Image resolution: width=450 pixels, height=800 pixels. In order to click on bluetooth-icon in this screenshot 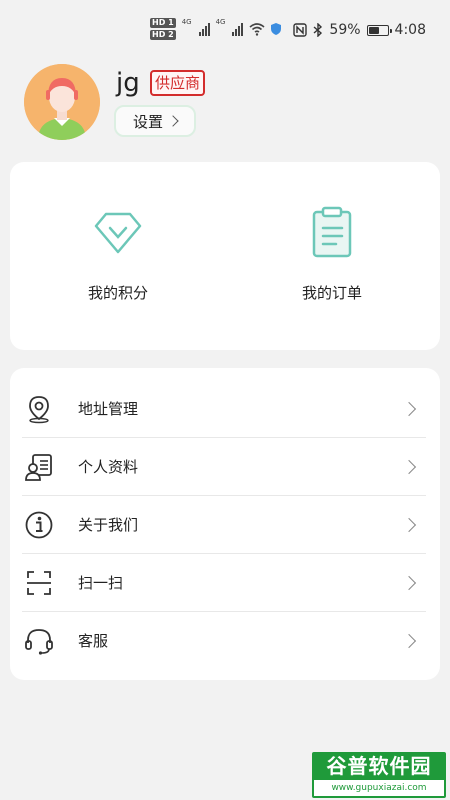, I will do `click(318, 30)`.